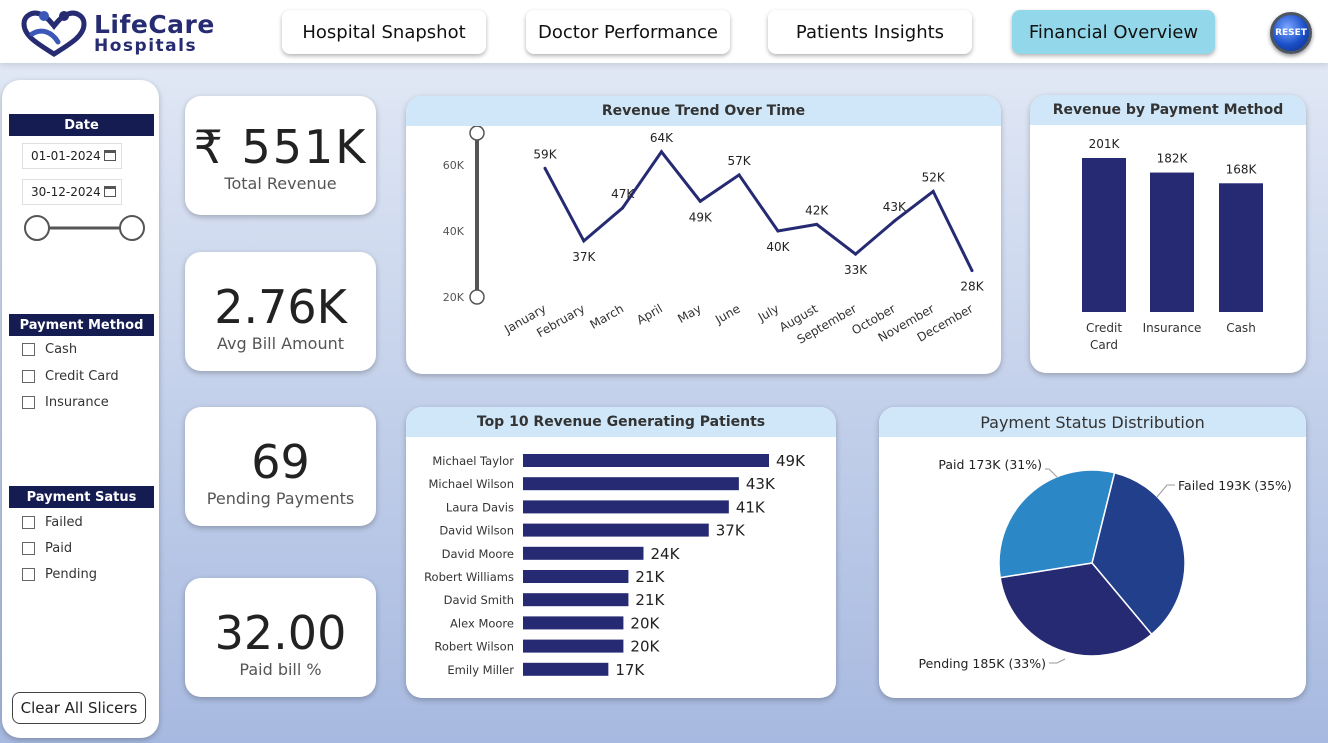 The image size is (1328, 743). I want to click on x-tick-label: Cash, so click(1241, 328).